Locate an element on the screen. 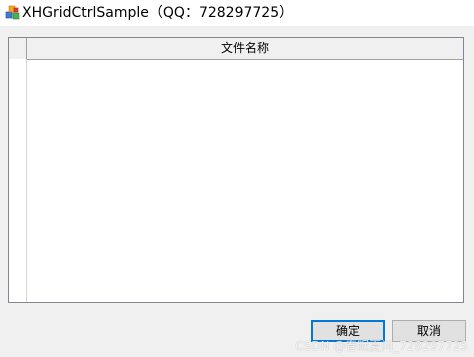  column-header-file-name: 文件名称 is located at coordinates (245, 48).